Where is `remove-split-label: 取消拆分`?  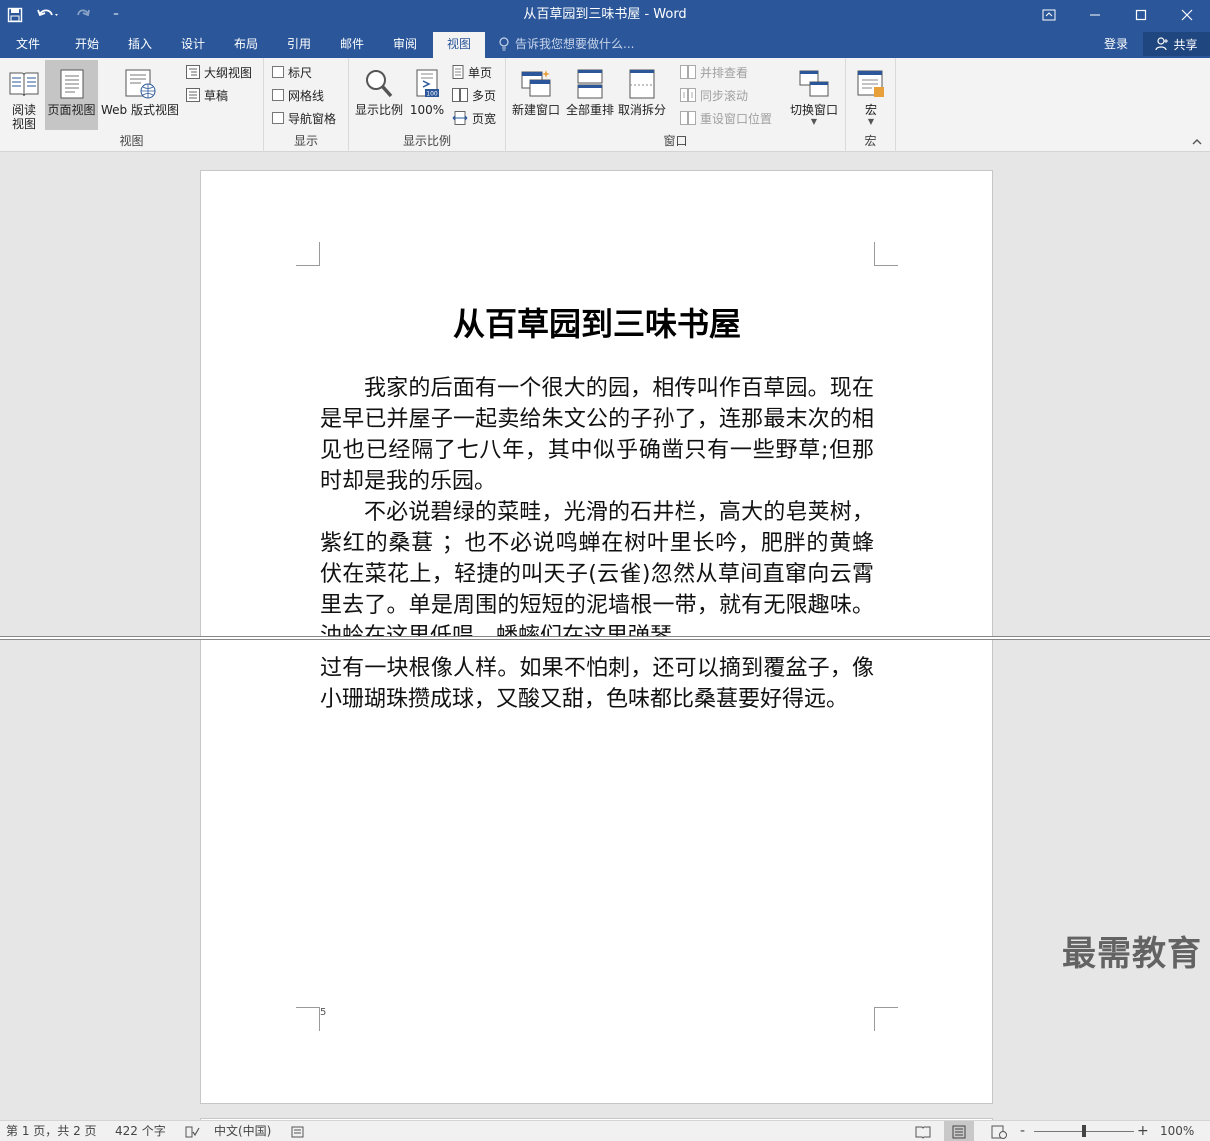 remove-split-label: 取消拆分 is located at coordinates (641, 110).